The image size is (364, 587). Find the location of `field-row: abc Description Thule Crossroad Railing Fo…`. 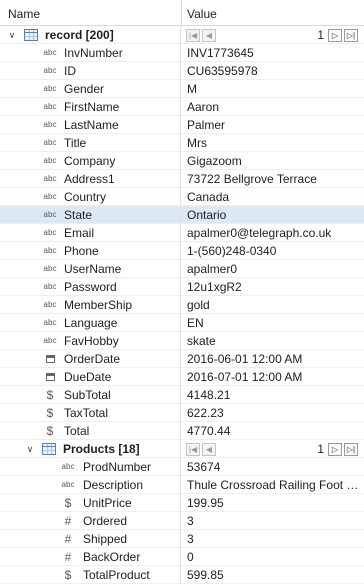

field-row: abc Description Thule Crossroad Railing Fo… is located at coordinates (182, 485).